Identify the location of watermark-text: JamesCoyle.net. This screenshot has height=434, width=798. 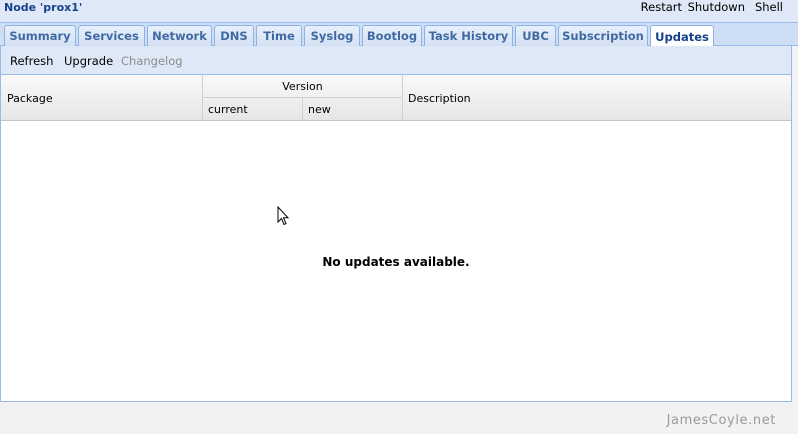
(721, 420).